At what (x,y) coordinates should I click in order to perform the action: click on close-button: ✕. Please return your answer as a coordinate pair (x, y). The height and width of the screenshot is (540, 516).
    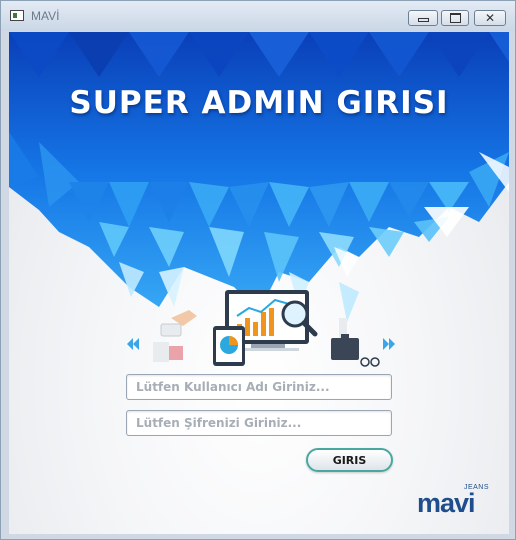
    Looking at the image, I should click on (490, 18).